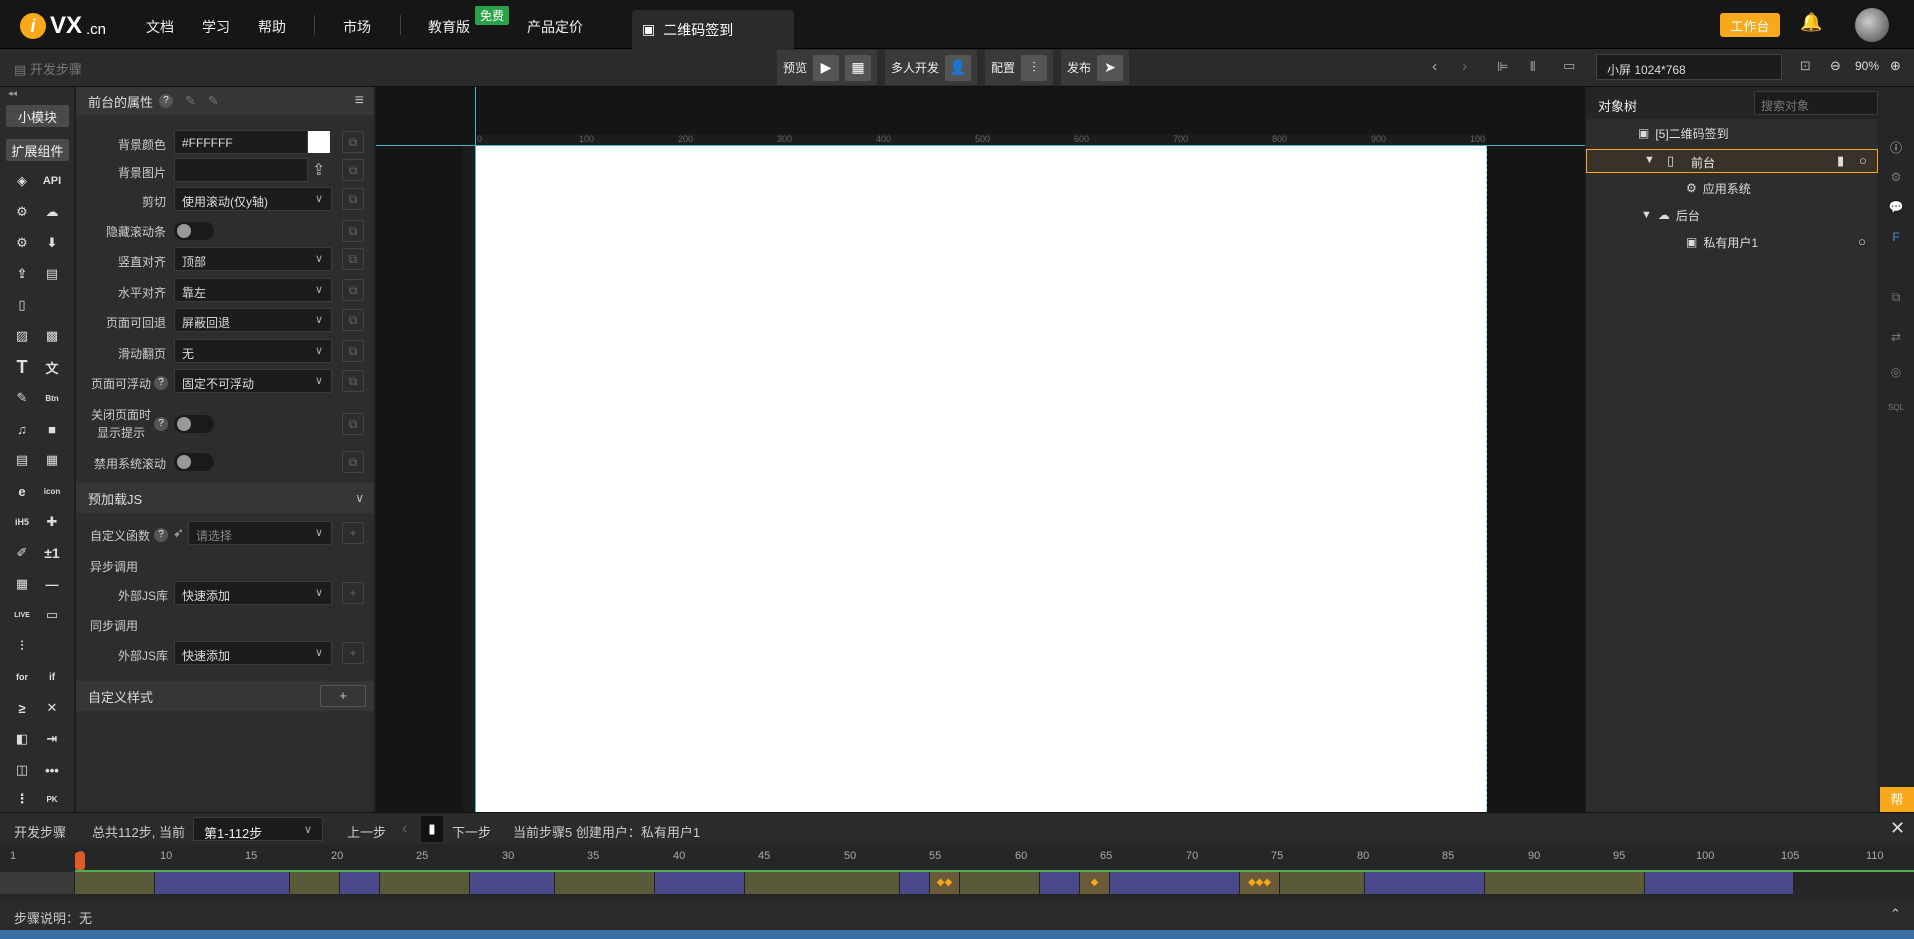 Image resolution: width=1914 pixels, height=939 pixels. What do you see at coordinates (52, 243) in the screenshot?
I see `download-icon: ⬇` at bounding box center [52, 243].